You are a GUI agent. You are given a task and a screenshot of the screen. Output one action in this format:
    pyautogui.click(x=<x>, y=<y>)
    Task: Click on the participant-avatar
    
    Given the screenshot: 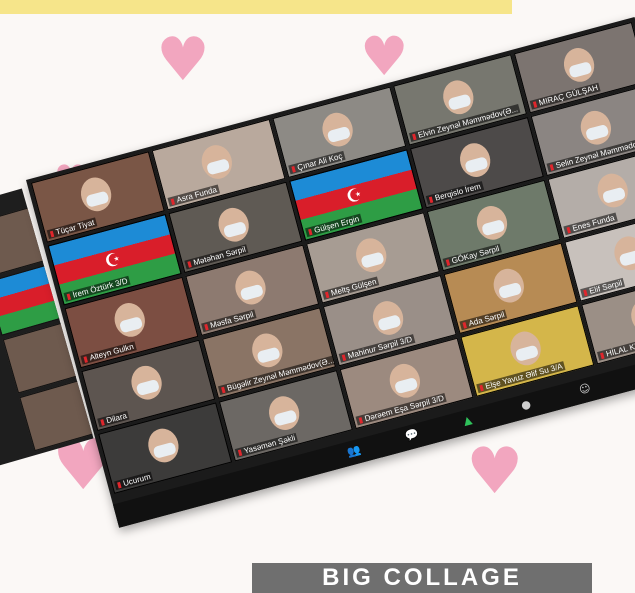 What is the action you would take?
    pyautogui.click(x=631, y=316)
    